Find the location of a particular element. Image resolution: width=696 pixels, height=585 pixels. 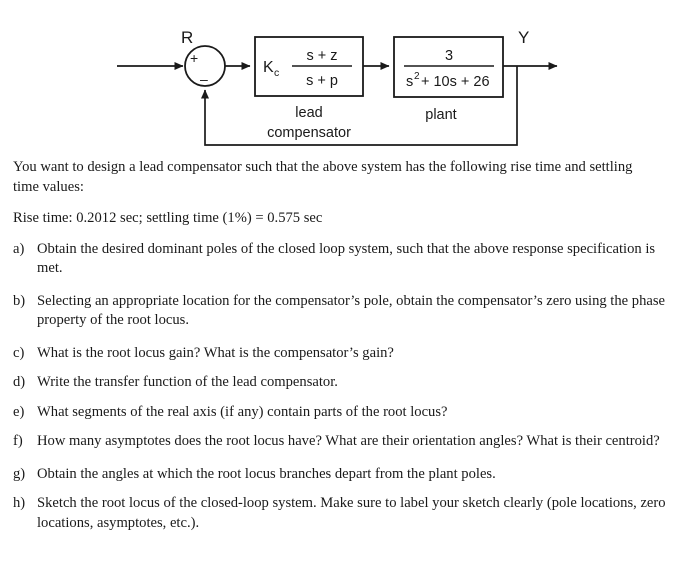

compensator-caption-line2: compensator is located at coordinates (309, 133).